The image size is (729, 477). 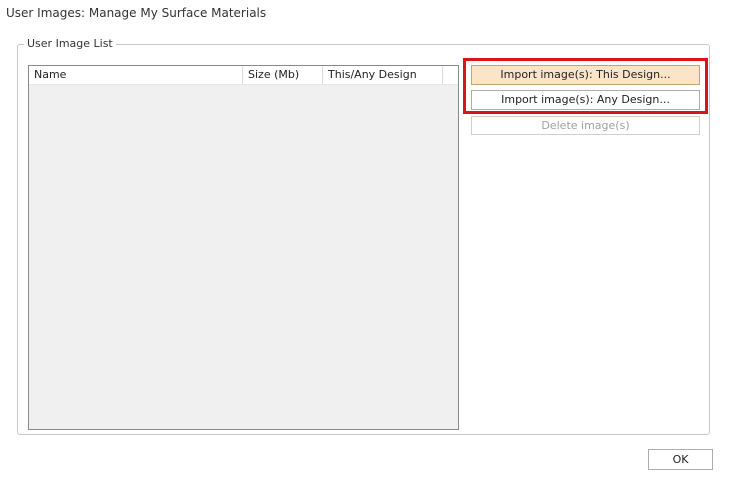 What do you see at coordinates (136, 75) in the screenshot?
I see `column-header-name: Name` at bounding box center [136, 75].